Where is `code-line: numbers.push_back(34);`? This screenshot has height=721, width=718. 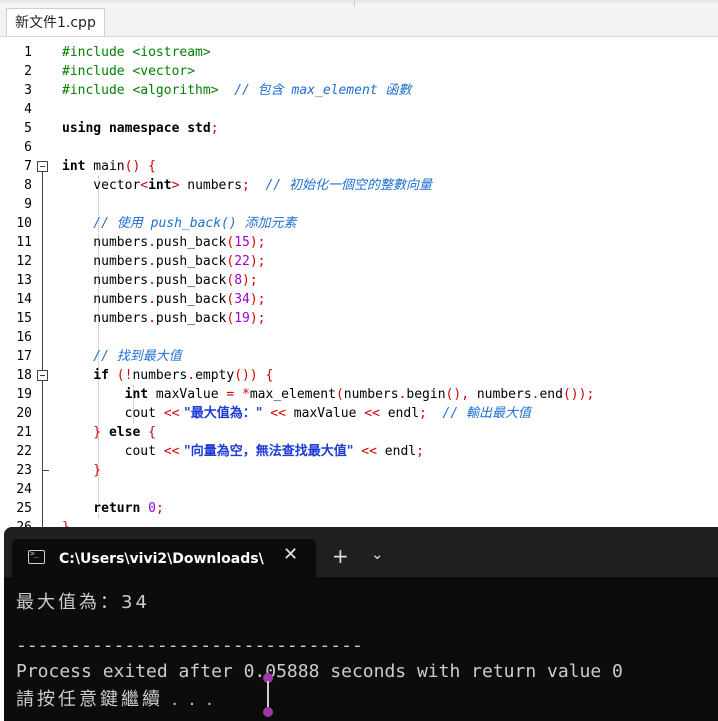
code-line: numbers.push_back(34); is located at coordinates (164, 299).